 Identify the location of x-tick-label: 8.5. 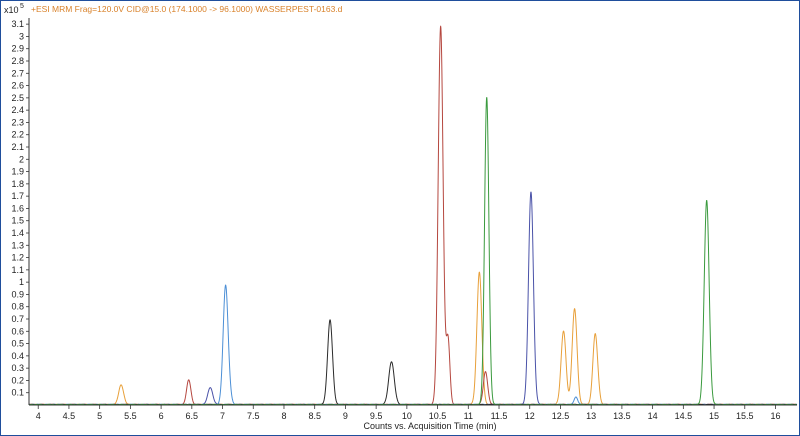
(314, 416).